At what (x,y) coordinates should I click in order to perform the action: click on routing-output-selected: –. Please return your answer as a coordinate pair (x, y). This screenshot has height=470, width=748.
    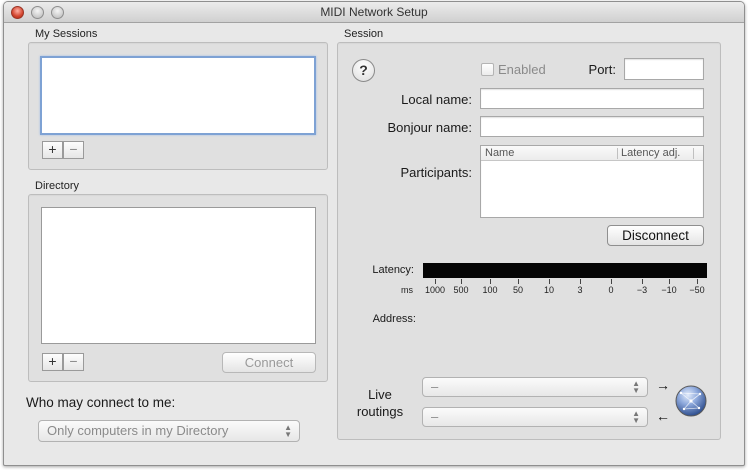
    Looking at the image, I should click on (435, 416).